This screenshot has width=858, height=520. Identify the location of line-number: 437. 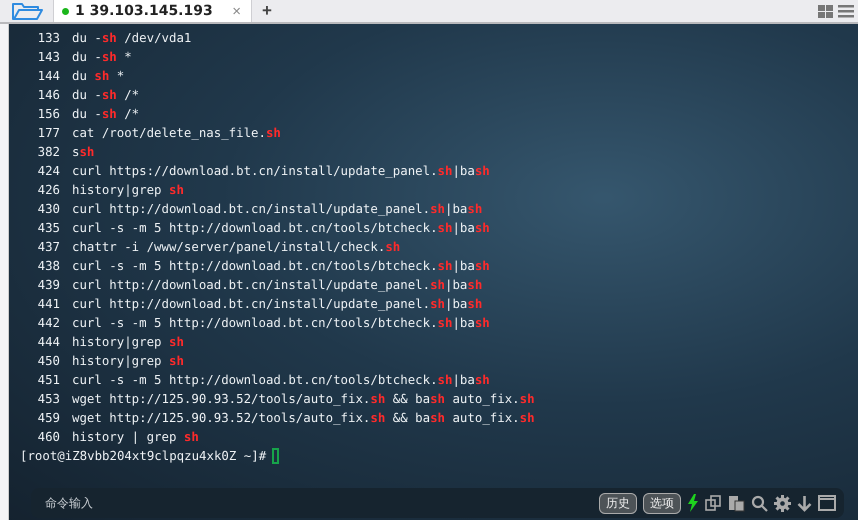
(48, 247).